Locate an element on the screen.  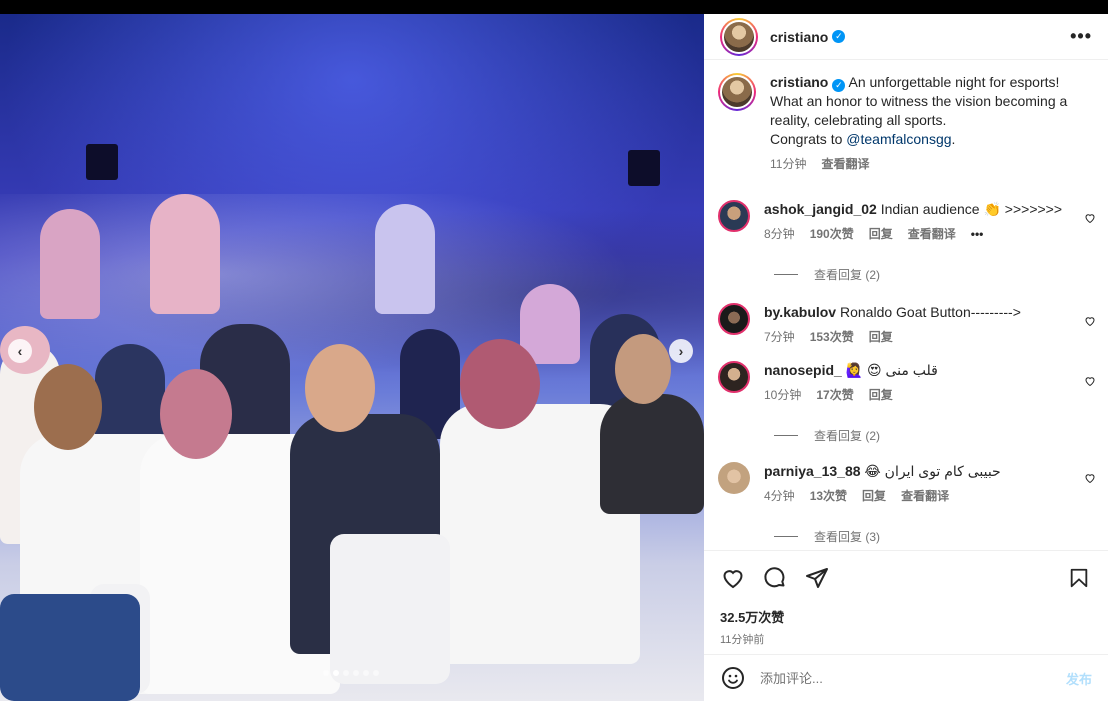
view-replies-button: 查看回复 (3) is located at coordinates (906, 536).